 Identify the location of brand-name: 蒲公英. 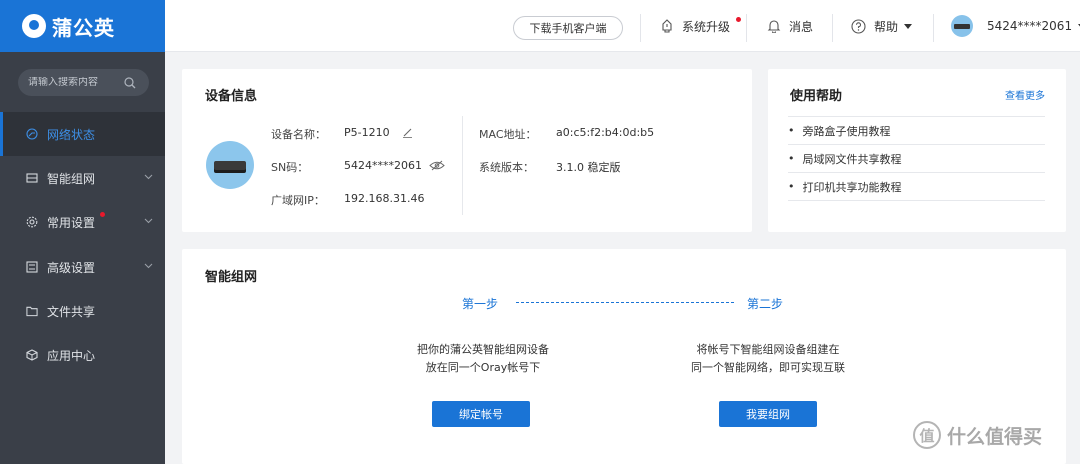
(83, 27).